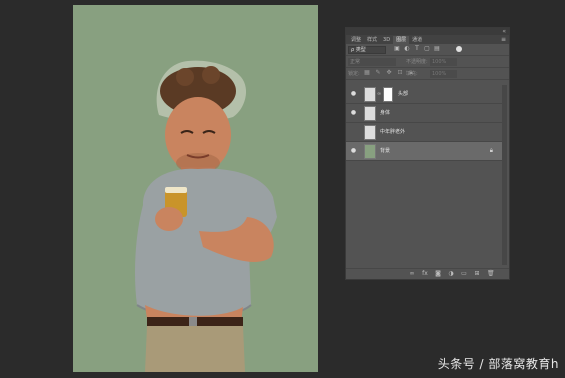 This screenshot has height=378, width=565. I want to click on smart-object-filter-icon: ▤, so click(437, 49).